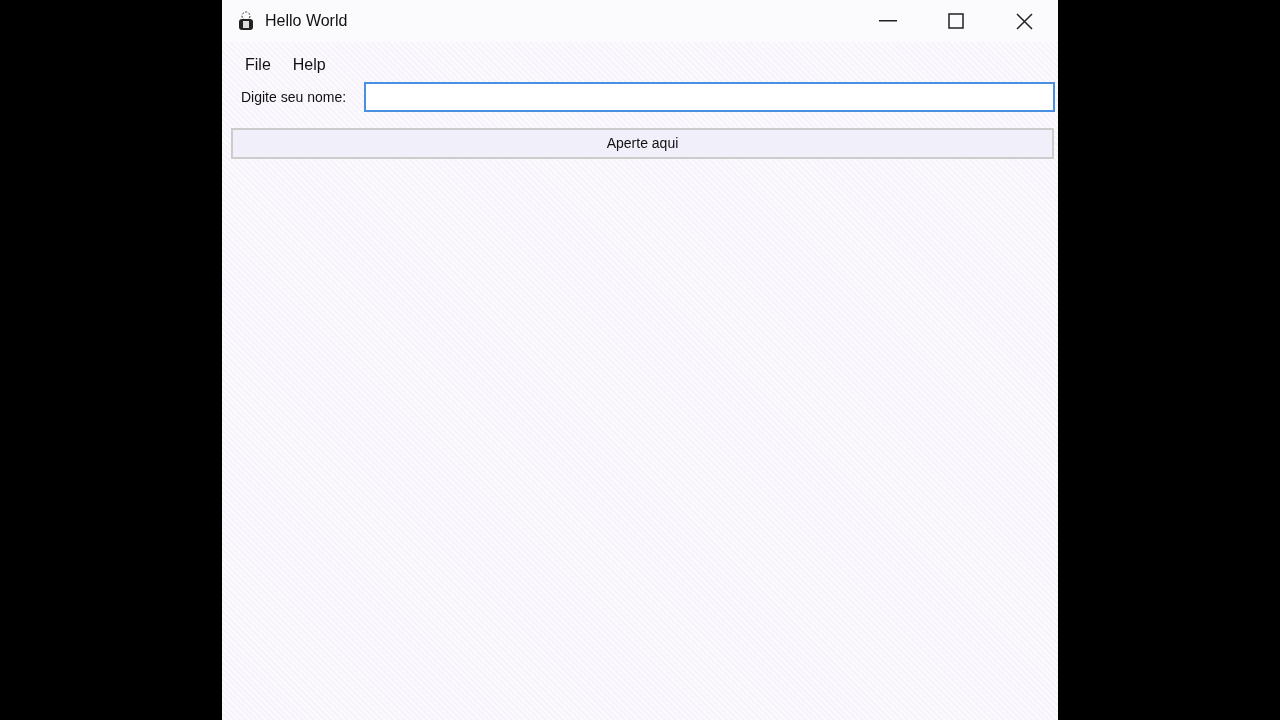  Describe the element at coordinates (709, 97) in the screenshot. I see `name-input-field` at that location.